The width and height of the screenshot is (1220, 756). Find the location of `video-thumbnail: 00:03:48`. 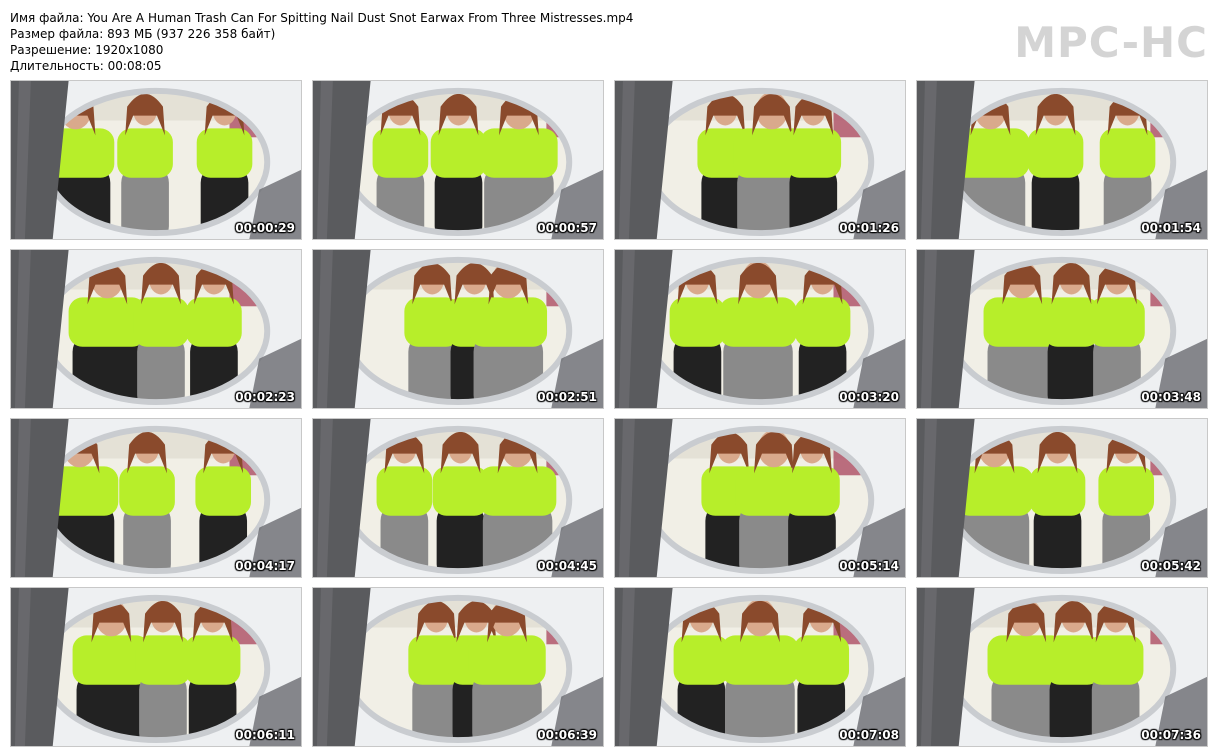

video-thumbnail: 00:03:48 is located at coordinates (1062, 329).